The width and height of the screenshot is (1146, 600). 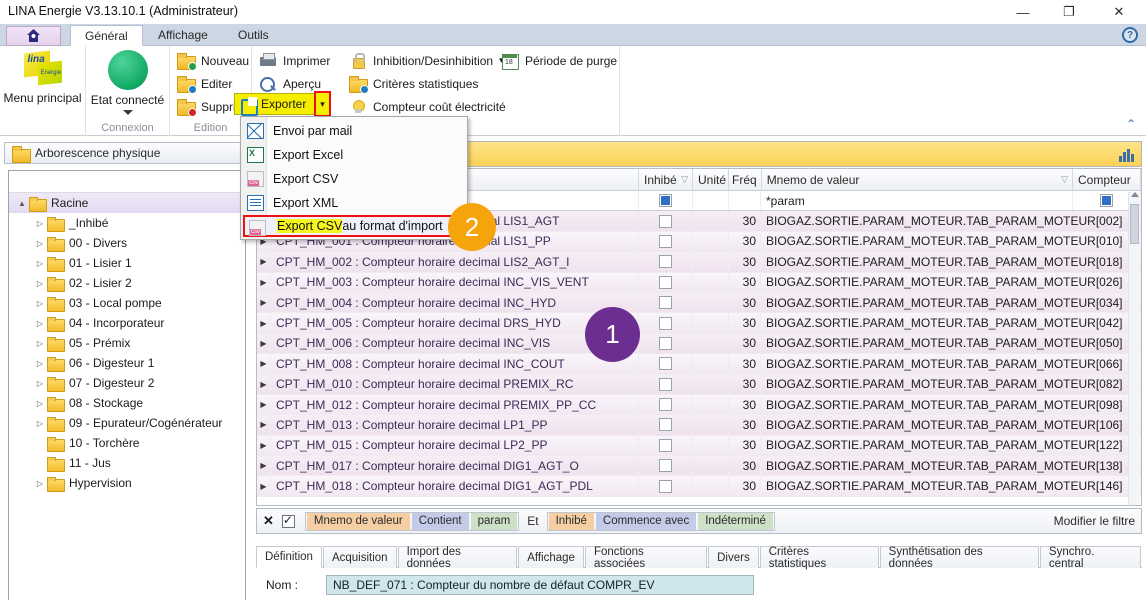 I want to click on scrollbar-thumb, so click(x=1134, y=224).